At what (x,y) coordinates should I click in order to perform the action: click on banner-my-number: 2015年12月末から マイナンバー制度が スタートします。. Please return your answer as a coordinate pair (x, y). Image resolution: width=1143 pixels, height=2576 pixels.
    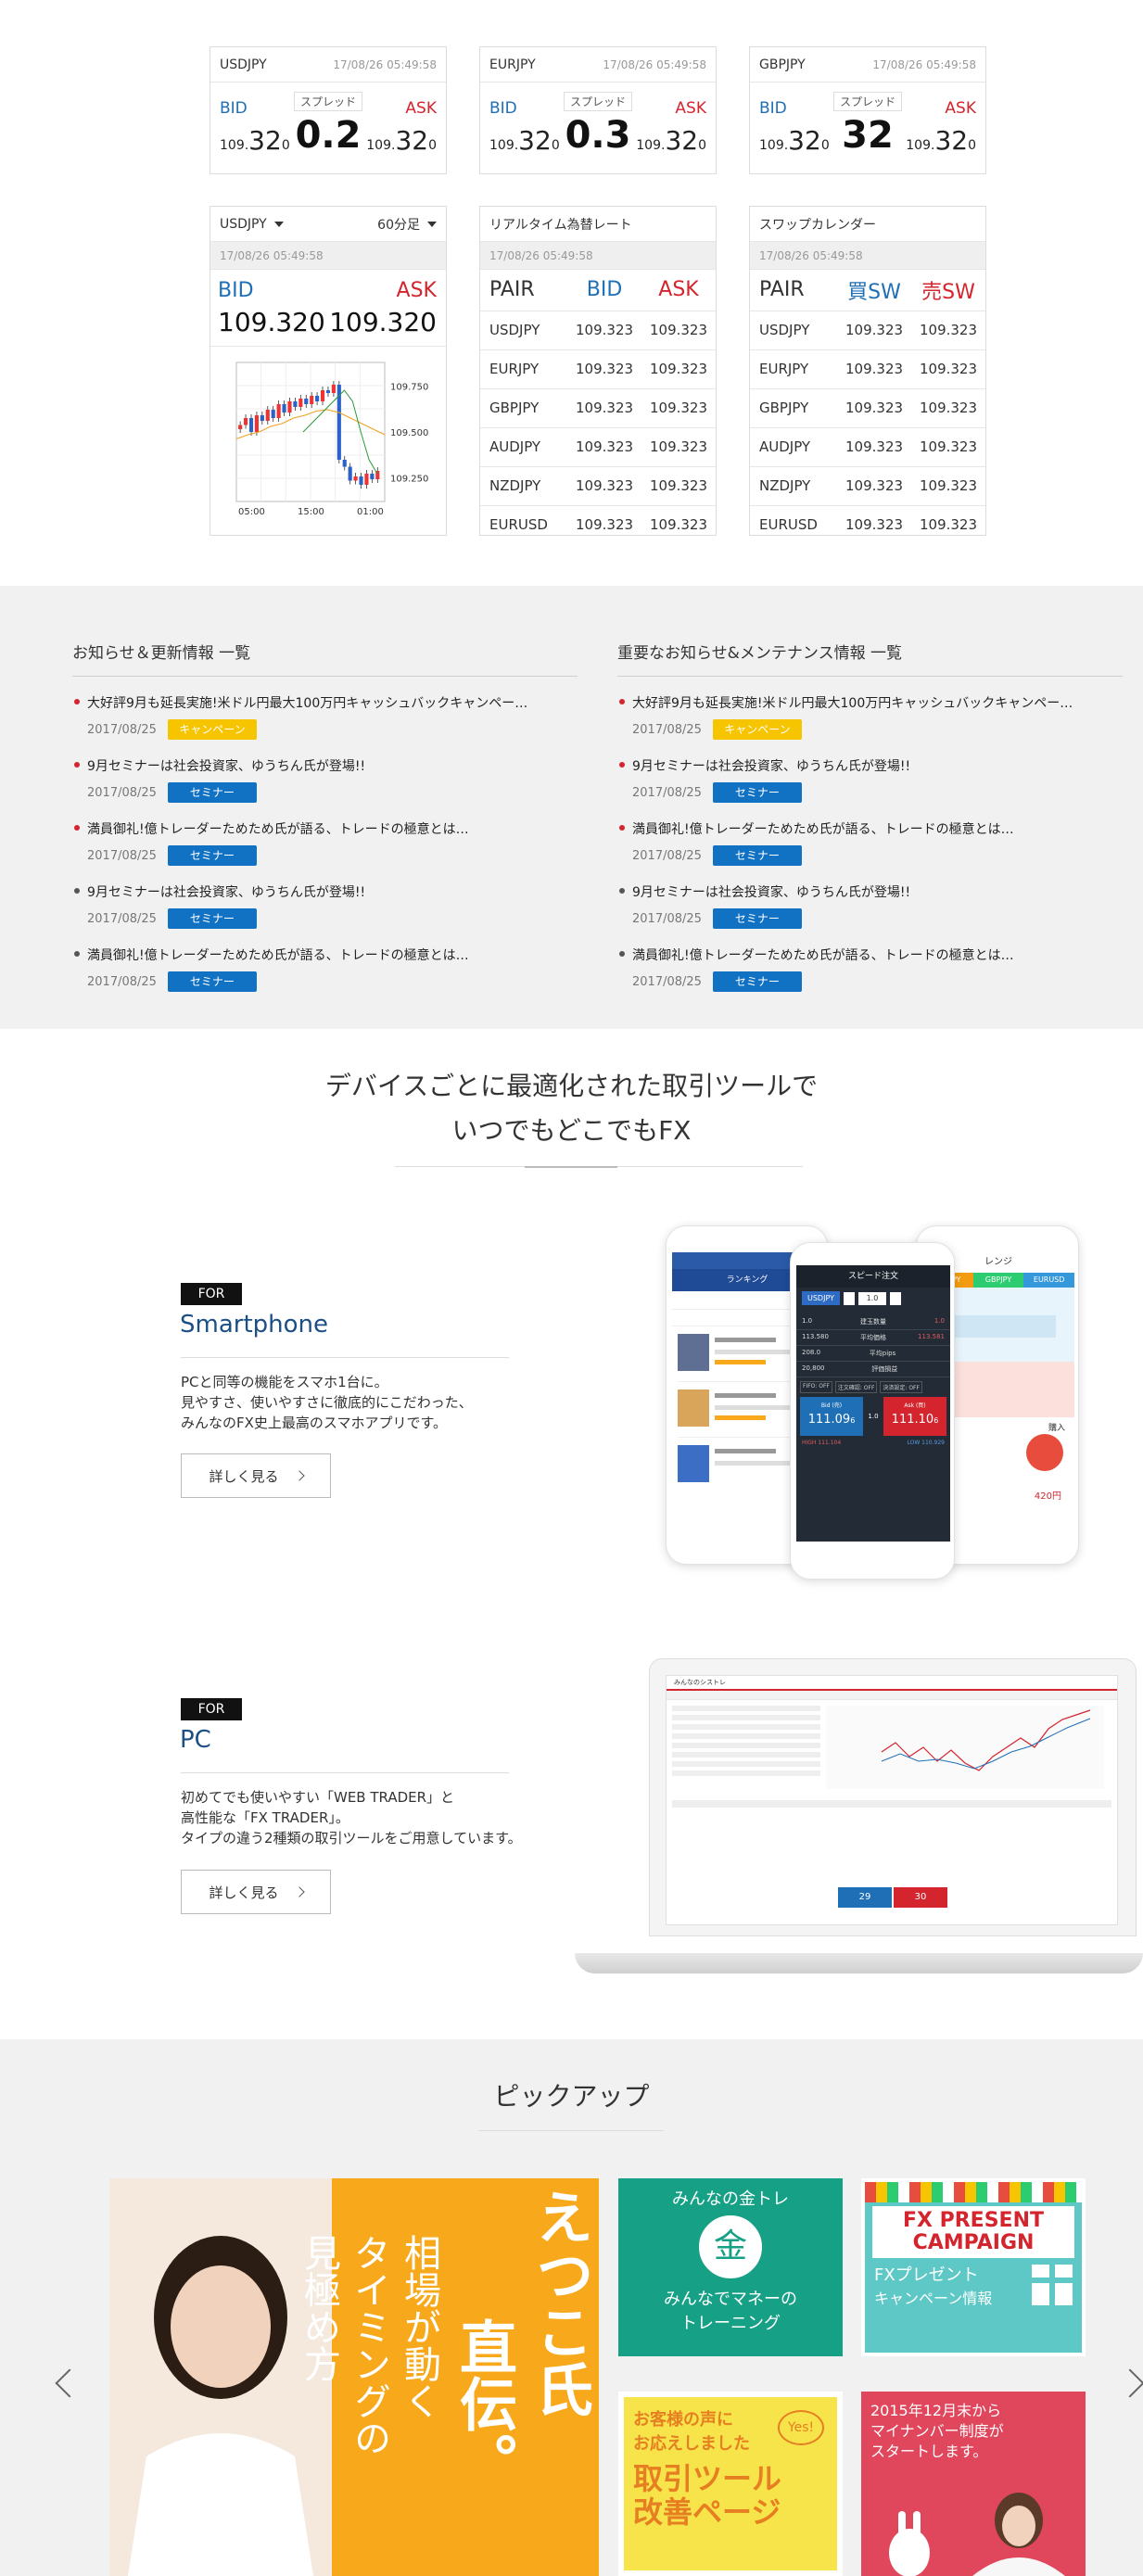
    Looking at the image, I should click on (973, 2484).